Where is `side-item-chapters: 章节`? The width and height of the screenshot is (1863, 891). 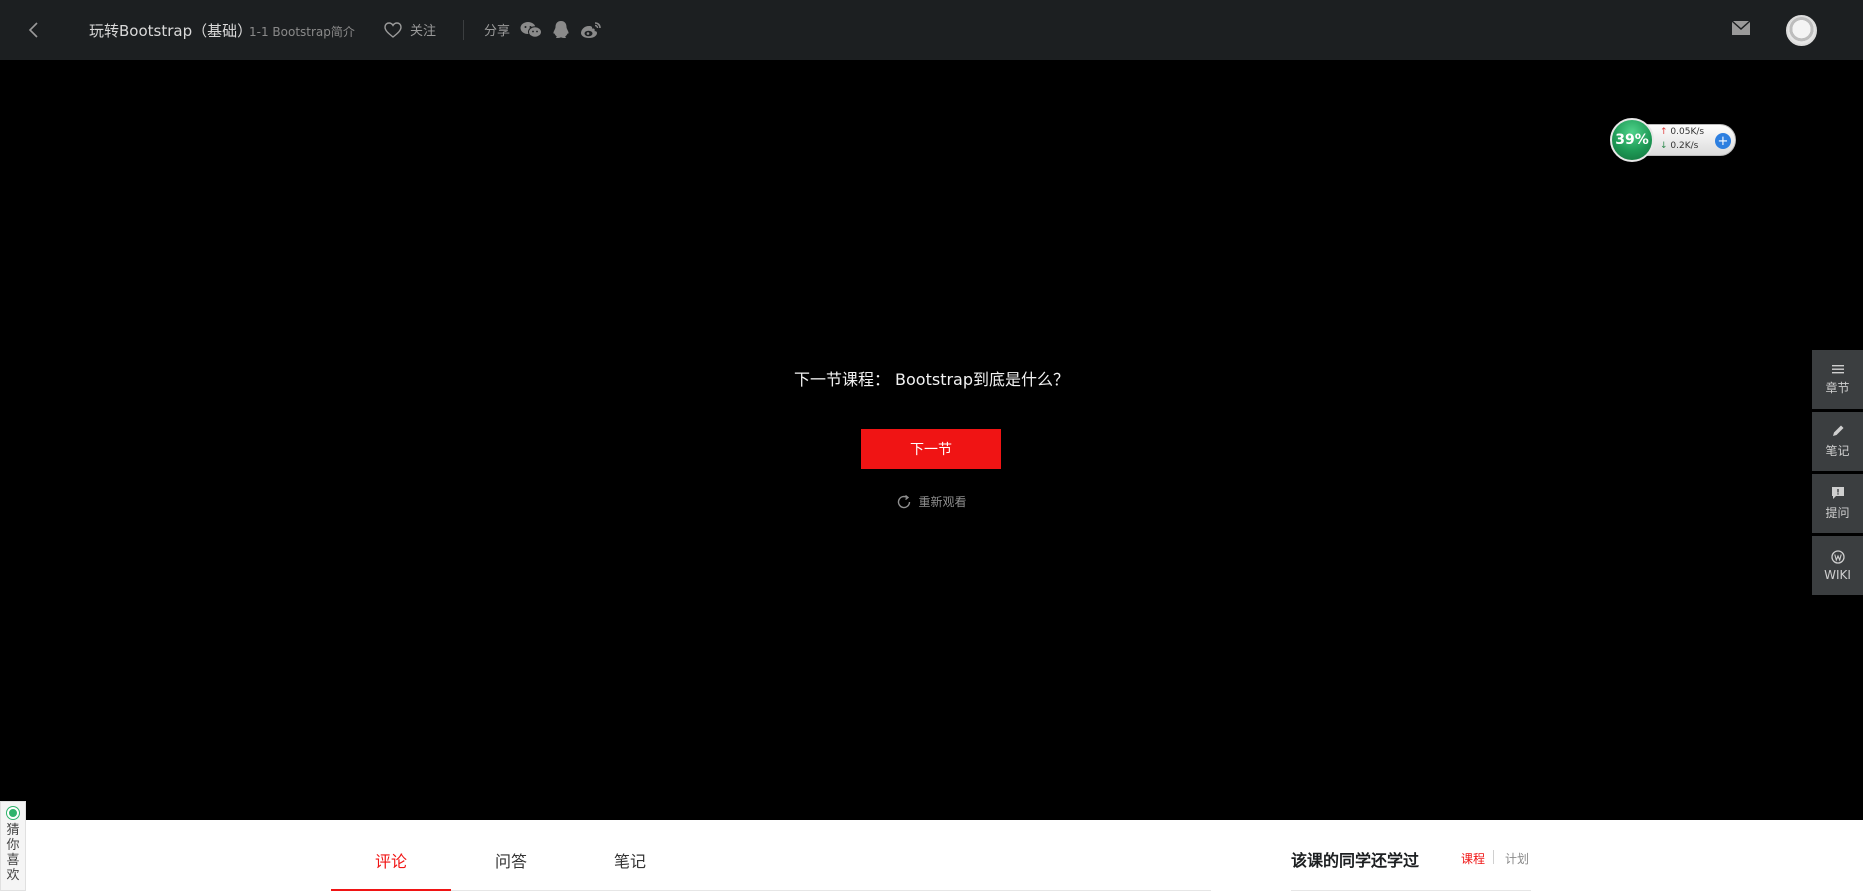 side-item-chapters: 章节 is located at coordinates (1837, 379).